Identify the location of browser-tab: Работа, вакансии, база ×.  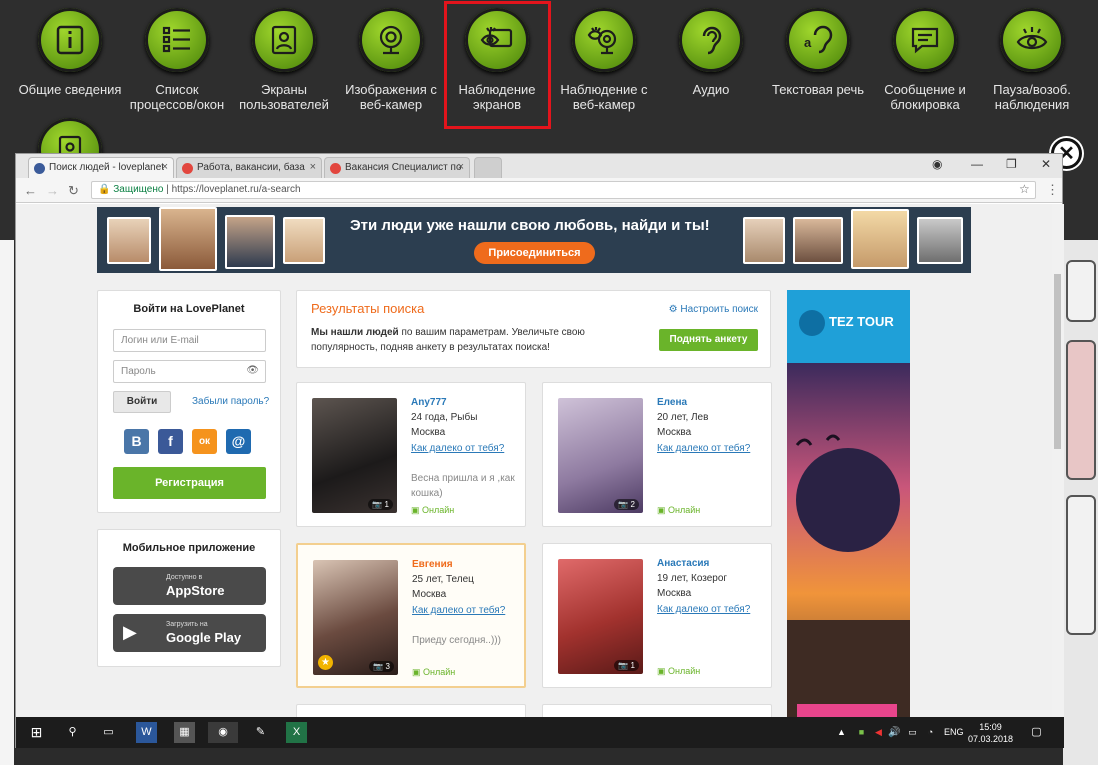
(249, 167).